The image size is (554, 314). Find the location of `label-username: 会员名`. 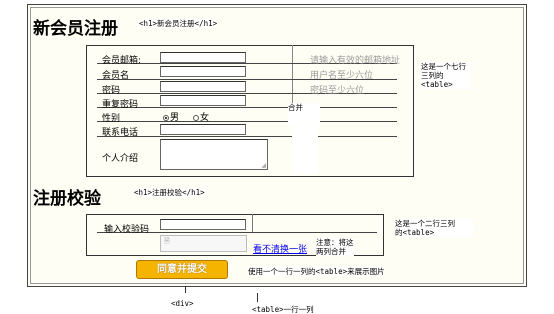

label-username: 会员名 is located at coordinates (116, 76).